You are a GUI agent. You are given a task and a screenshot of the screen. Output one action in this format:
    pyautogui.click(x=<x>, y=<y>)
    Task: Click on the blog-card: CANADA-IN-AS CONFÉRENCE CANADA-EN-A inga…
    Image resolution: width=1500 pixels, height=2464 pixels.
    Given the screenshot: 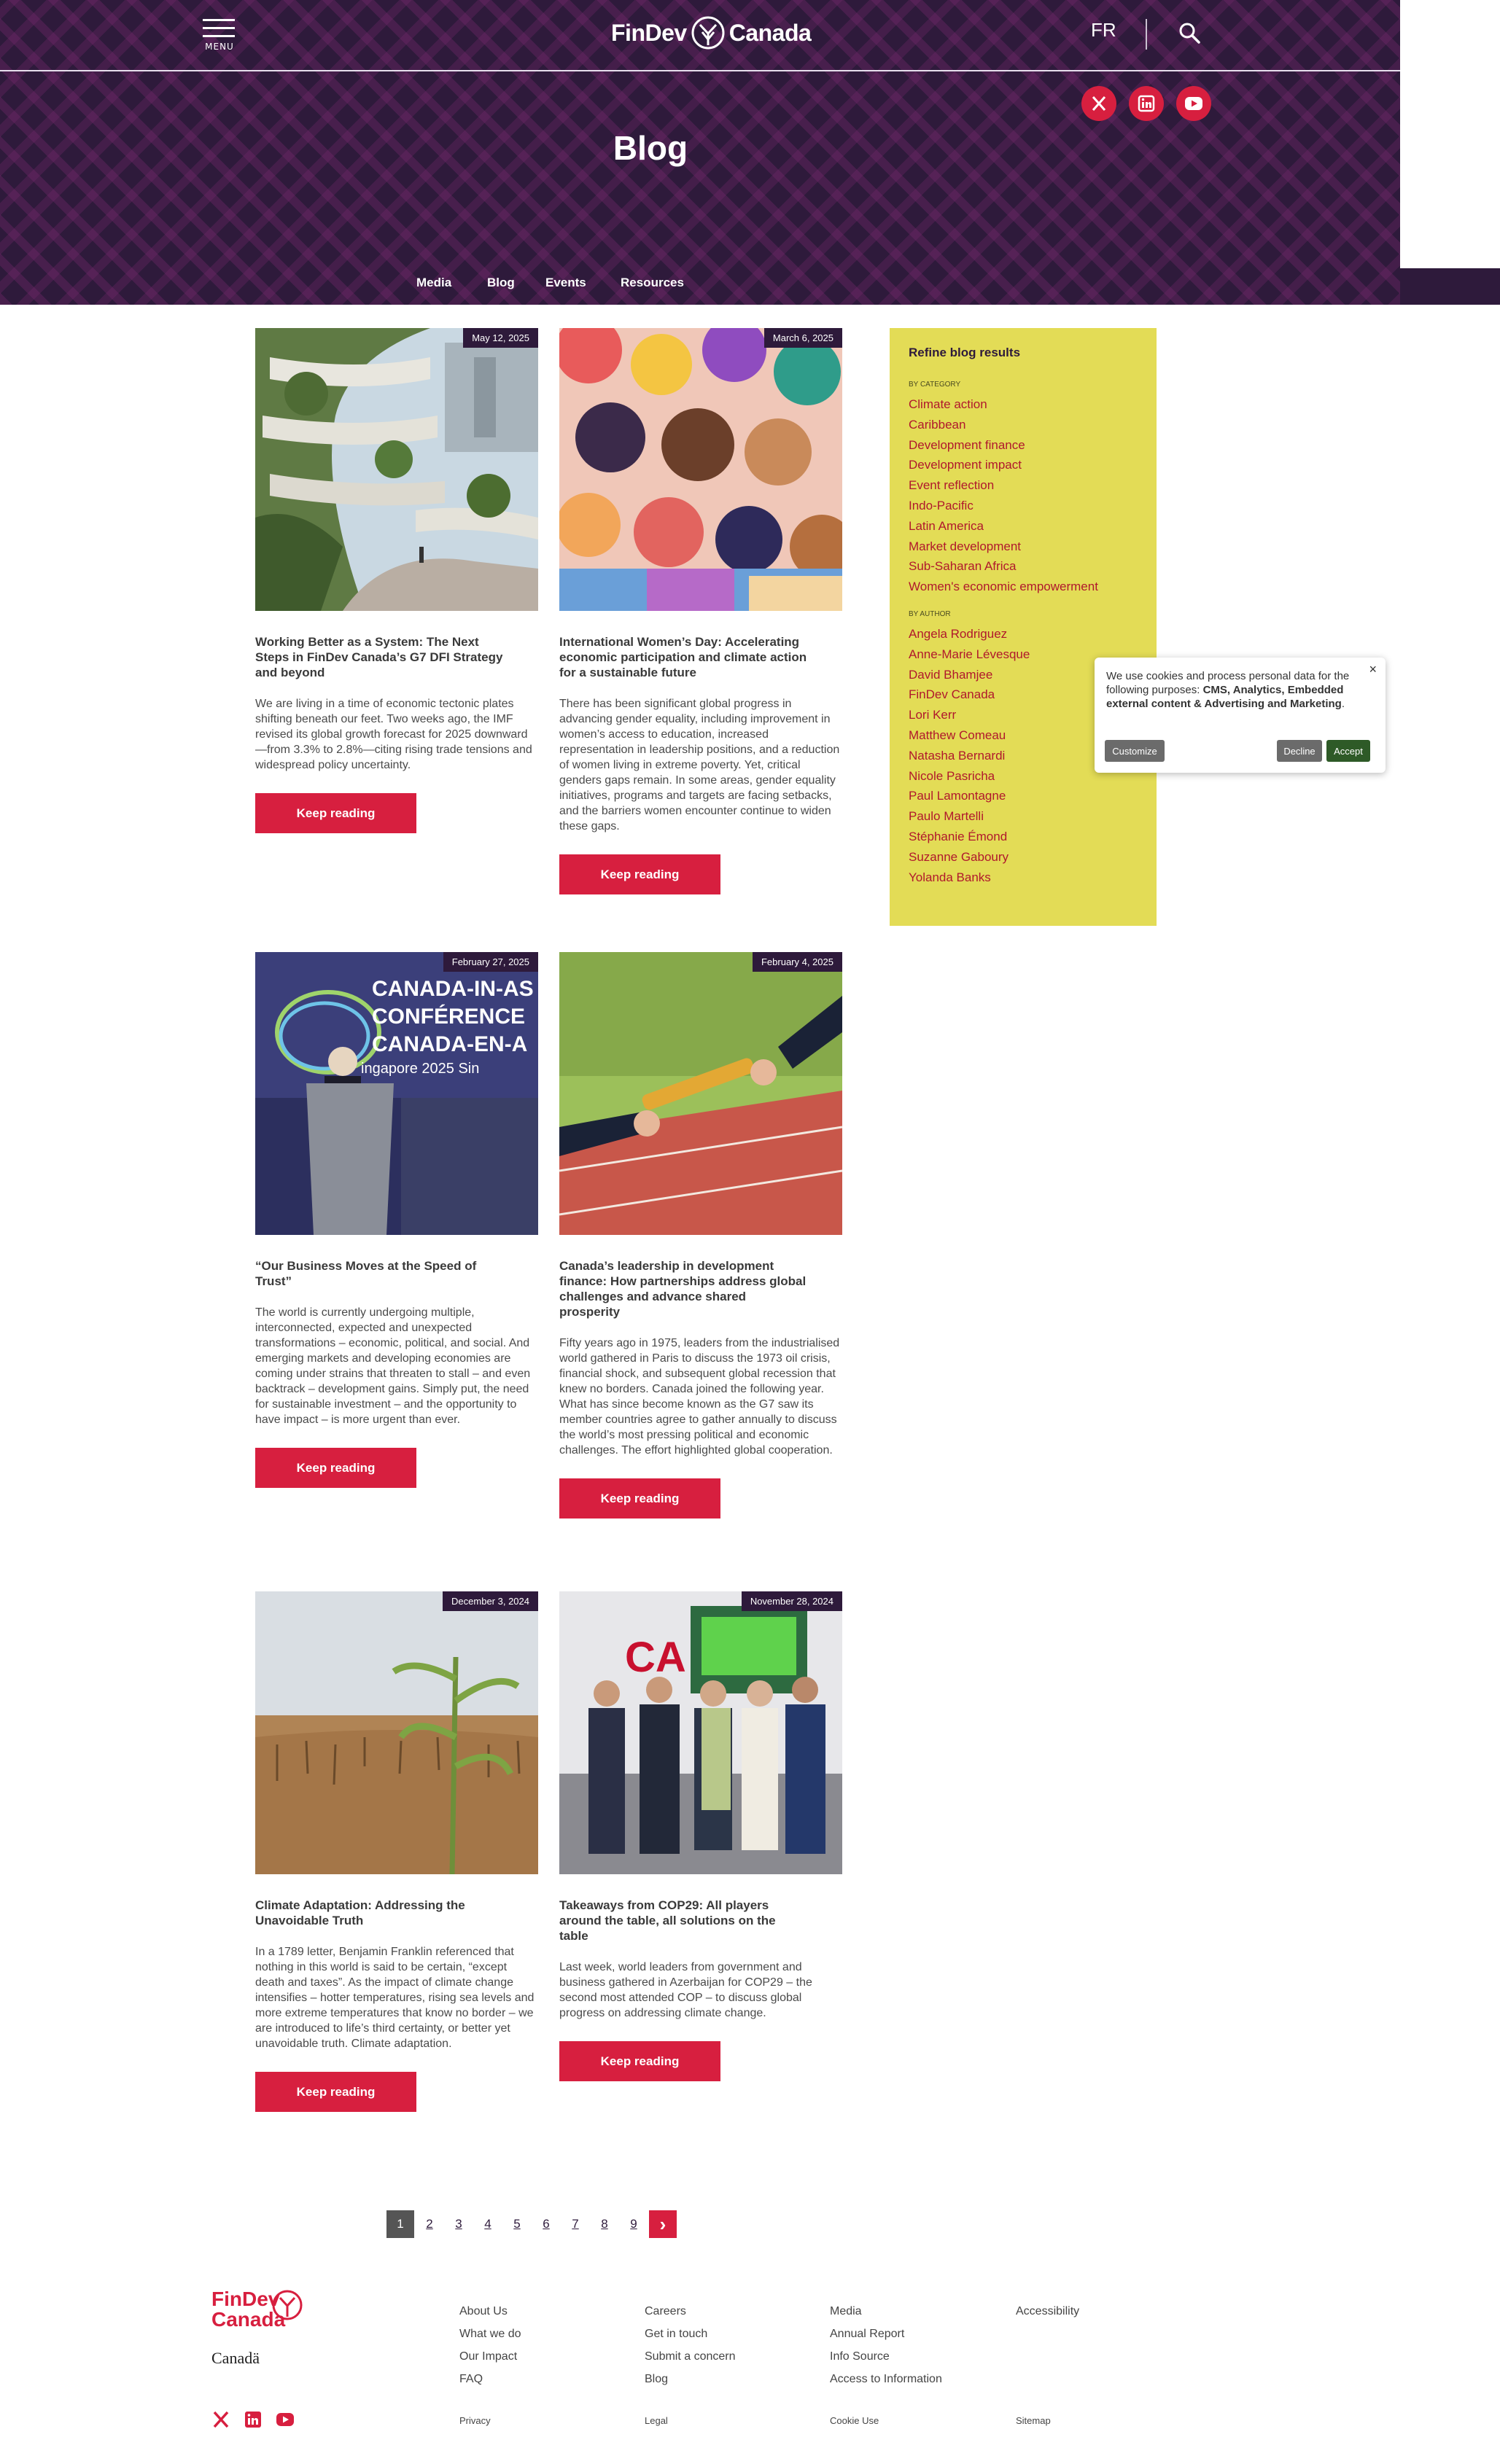 What is the action you would take?
    pyautogui.click(x=396, y=1220)
    